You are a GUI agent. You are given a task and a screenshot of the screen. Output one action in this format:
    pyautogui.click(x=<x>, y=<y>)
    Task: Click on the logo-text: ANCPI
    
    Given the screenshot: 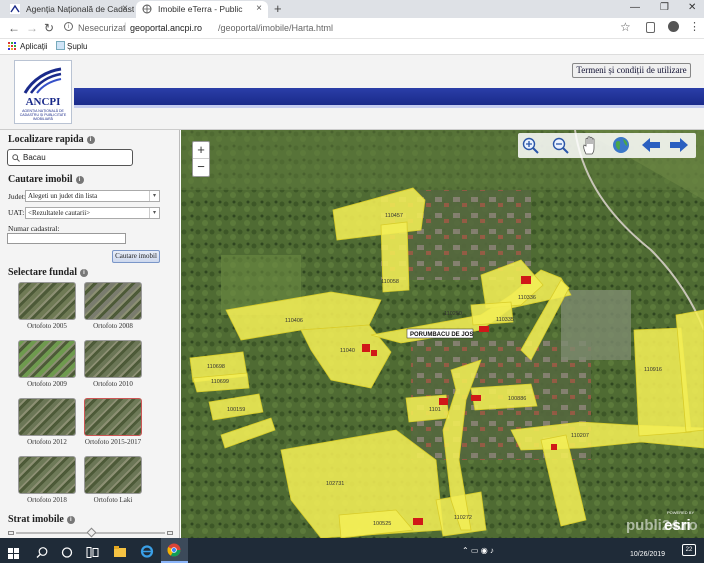 What is the action you would take?
    pyautogui.click(x=43, y=102)
    